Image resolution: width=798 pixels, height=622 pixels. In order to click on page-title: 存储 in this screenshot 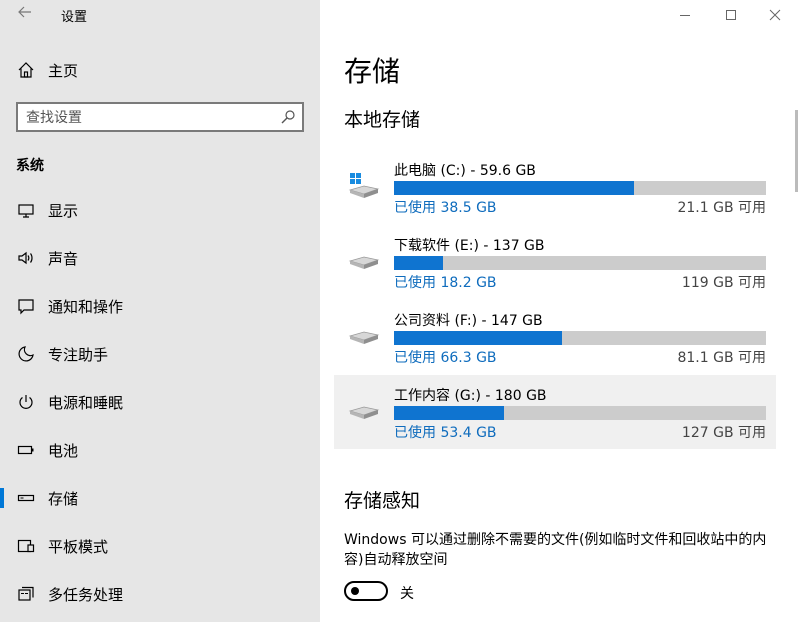, I will do `click(372, 71)`.